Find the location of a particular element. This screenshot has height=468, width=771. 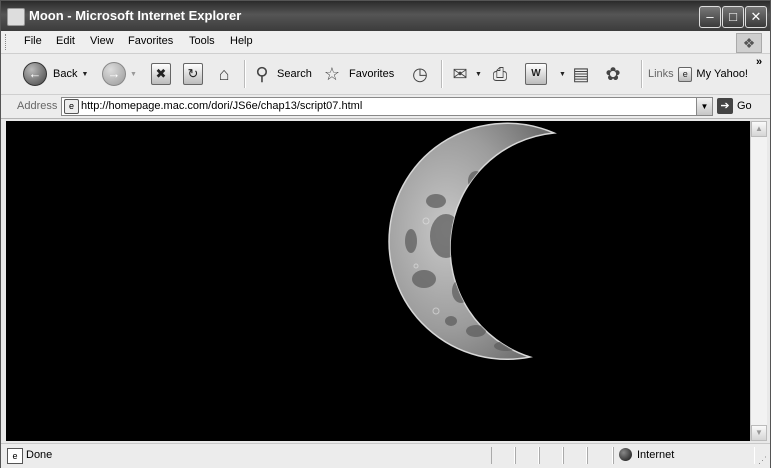

history-icon: ◷ is located at coordinates (420, 74).